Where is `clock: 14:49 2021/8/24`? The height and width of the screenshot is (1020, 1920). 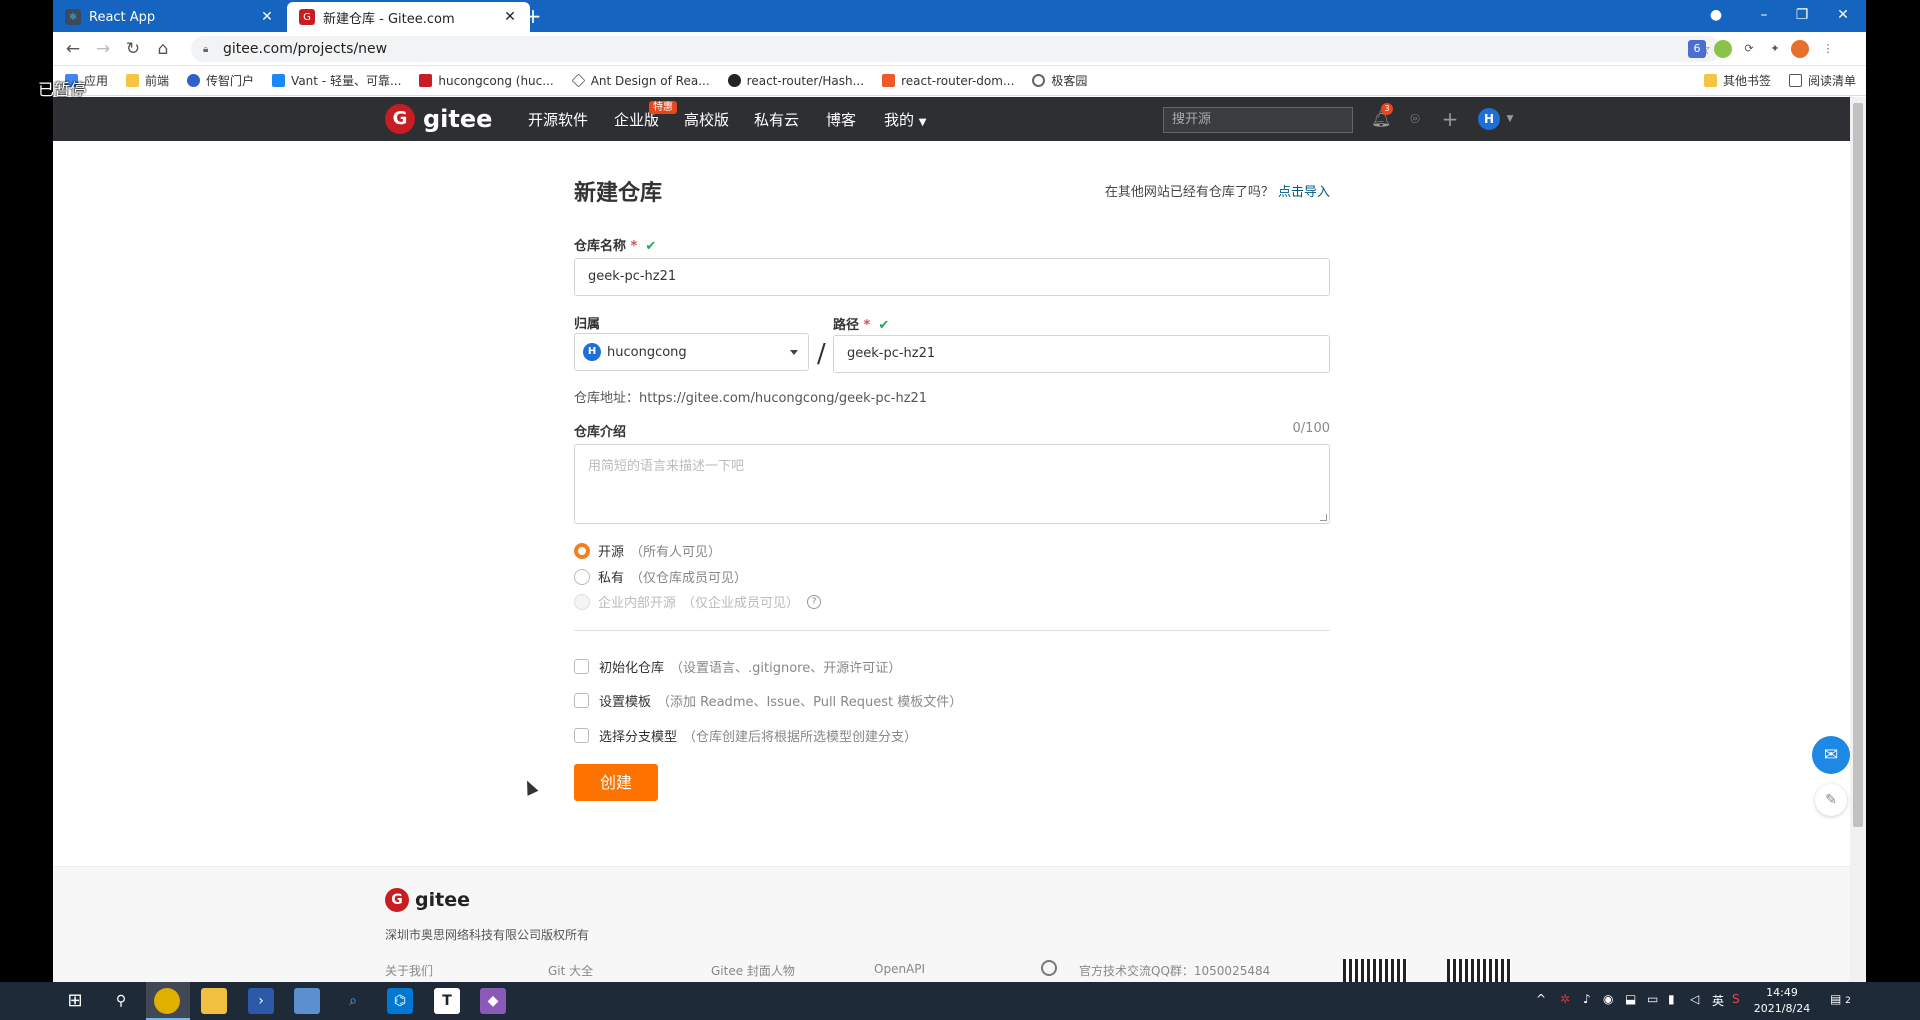 clock: 14:49 2021/8/24 is located at coordinates (1782, 1001).